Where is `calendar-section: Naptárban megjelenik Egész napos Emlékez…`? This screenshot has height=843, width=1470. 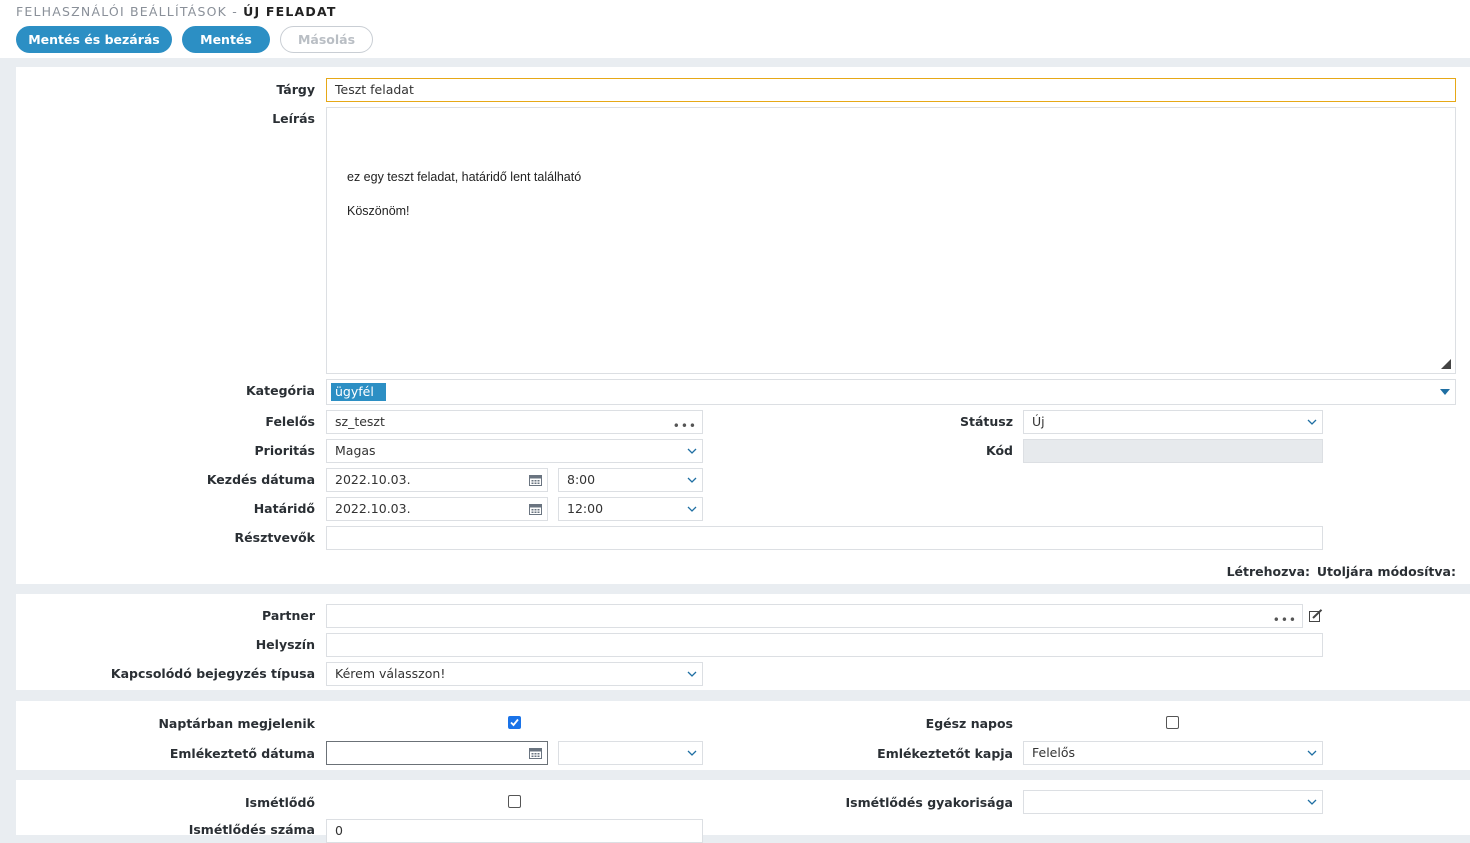 calendar-section: Naptárban megjelenik Egész napos Emlékez… is located at coordinates (743, 735).